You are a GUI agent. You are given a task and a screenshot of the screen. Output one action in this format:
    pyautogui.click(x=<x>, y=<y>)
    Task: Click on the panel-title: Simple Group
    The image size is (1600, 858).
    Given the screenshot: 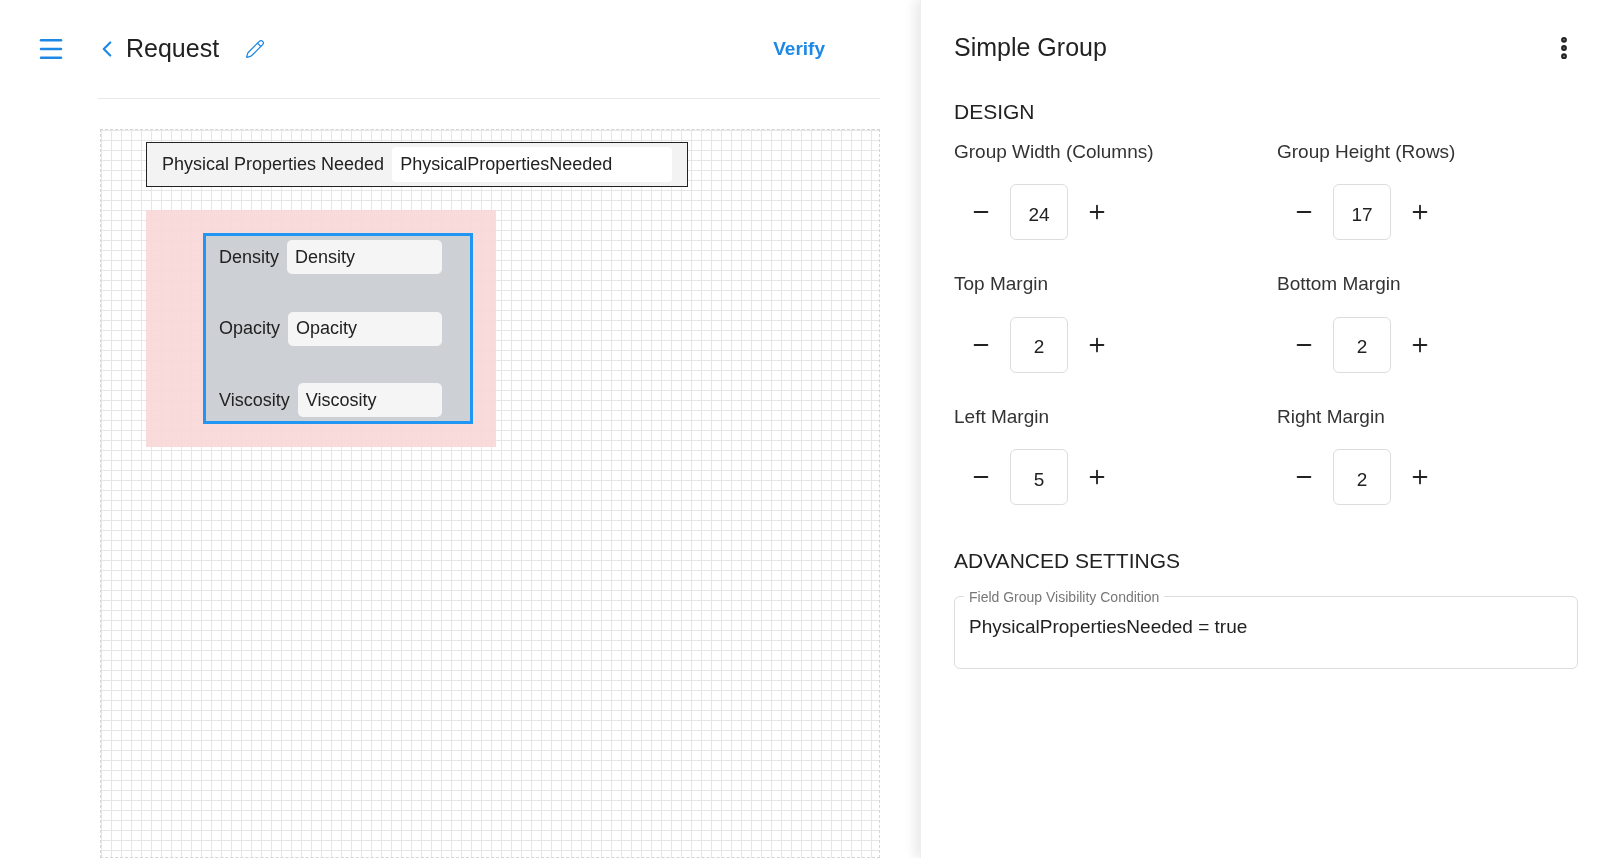 What is the action you would take?
    pyautogui.click(x=1030, y=48)
    